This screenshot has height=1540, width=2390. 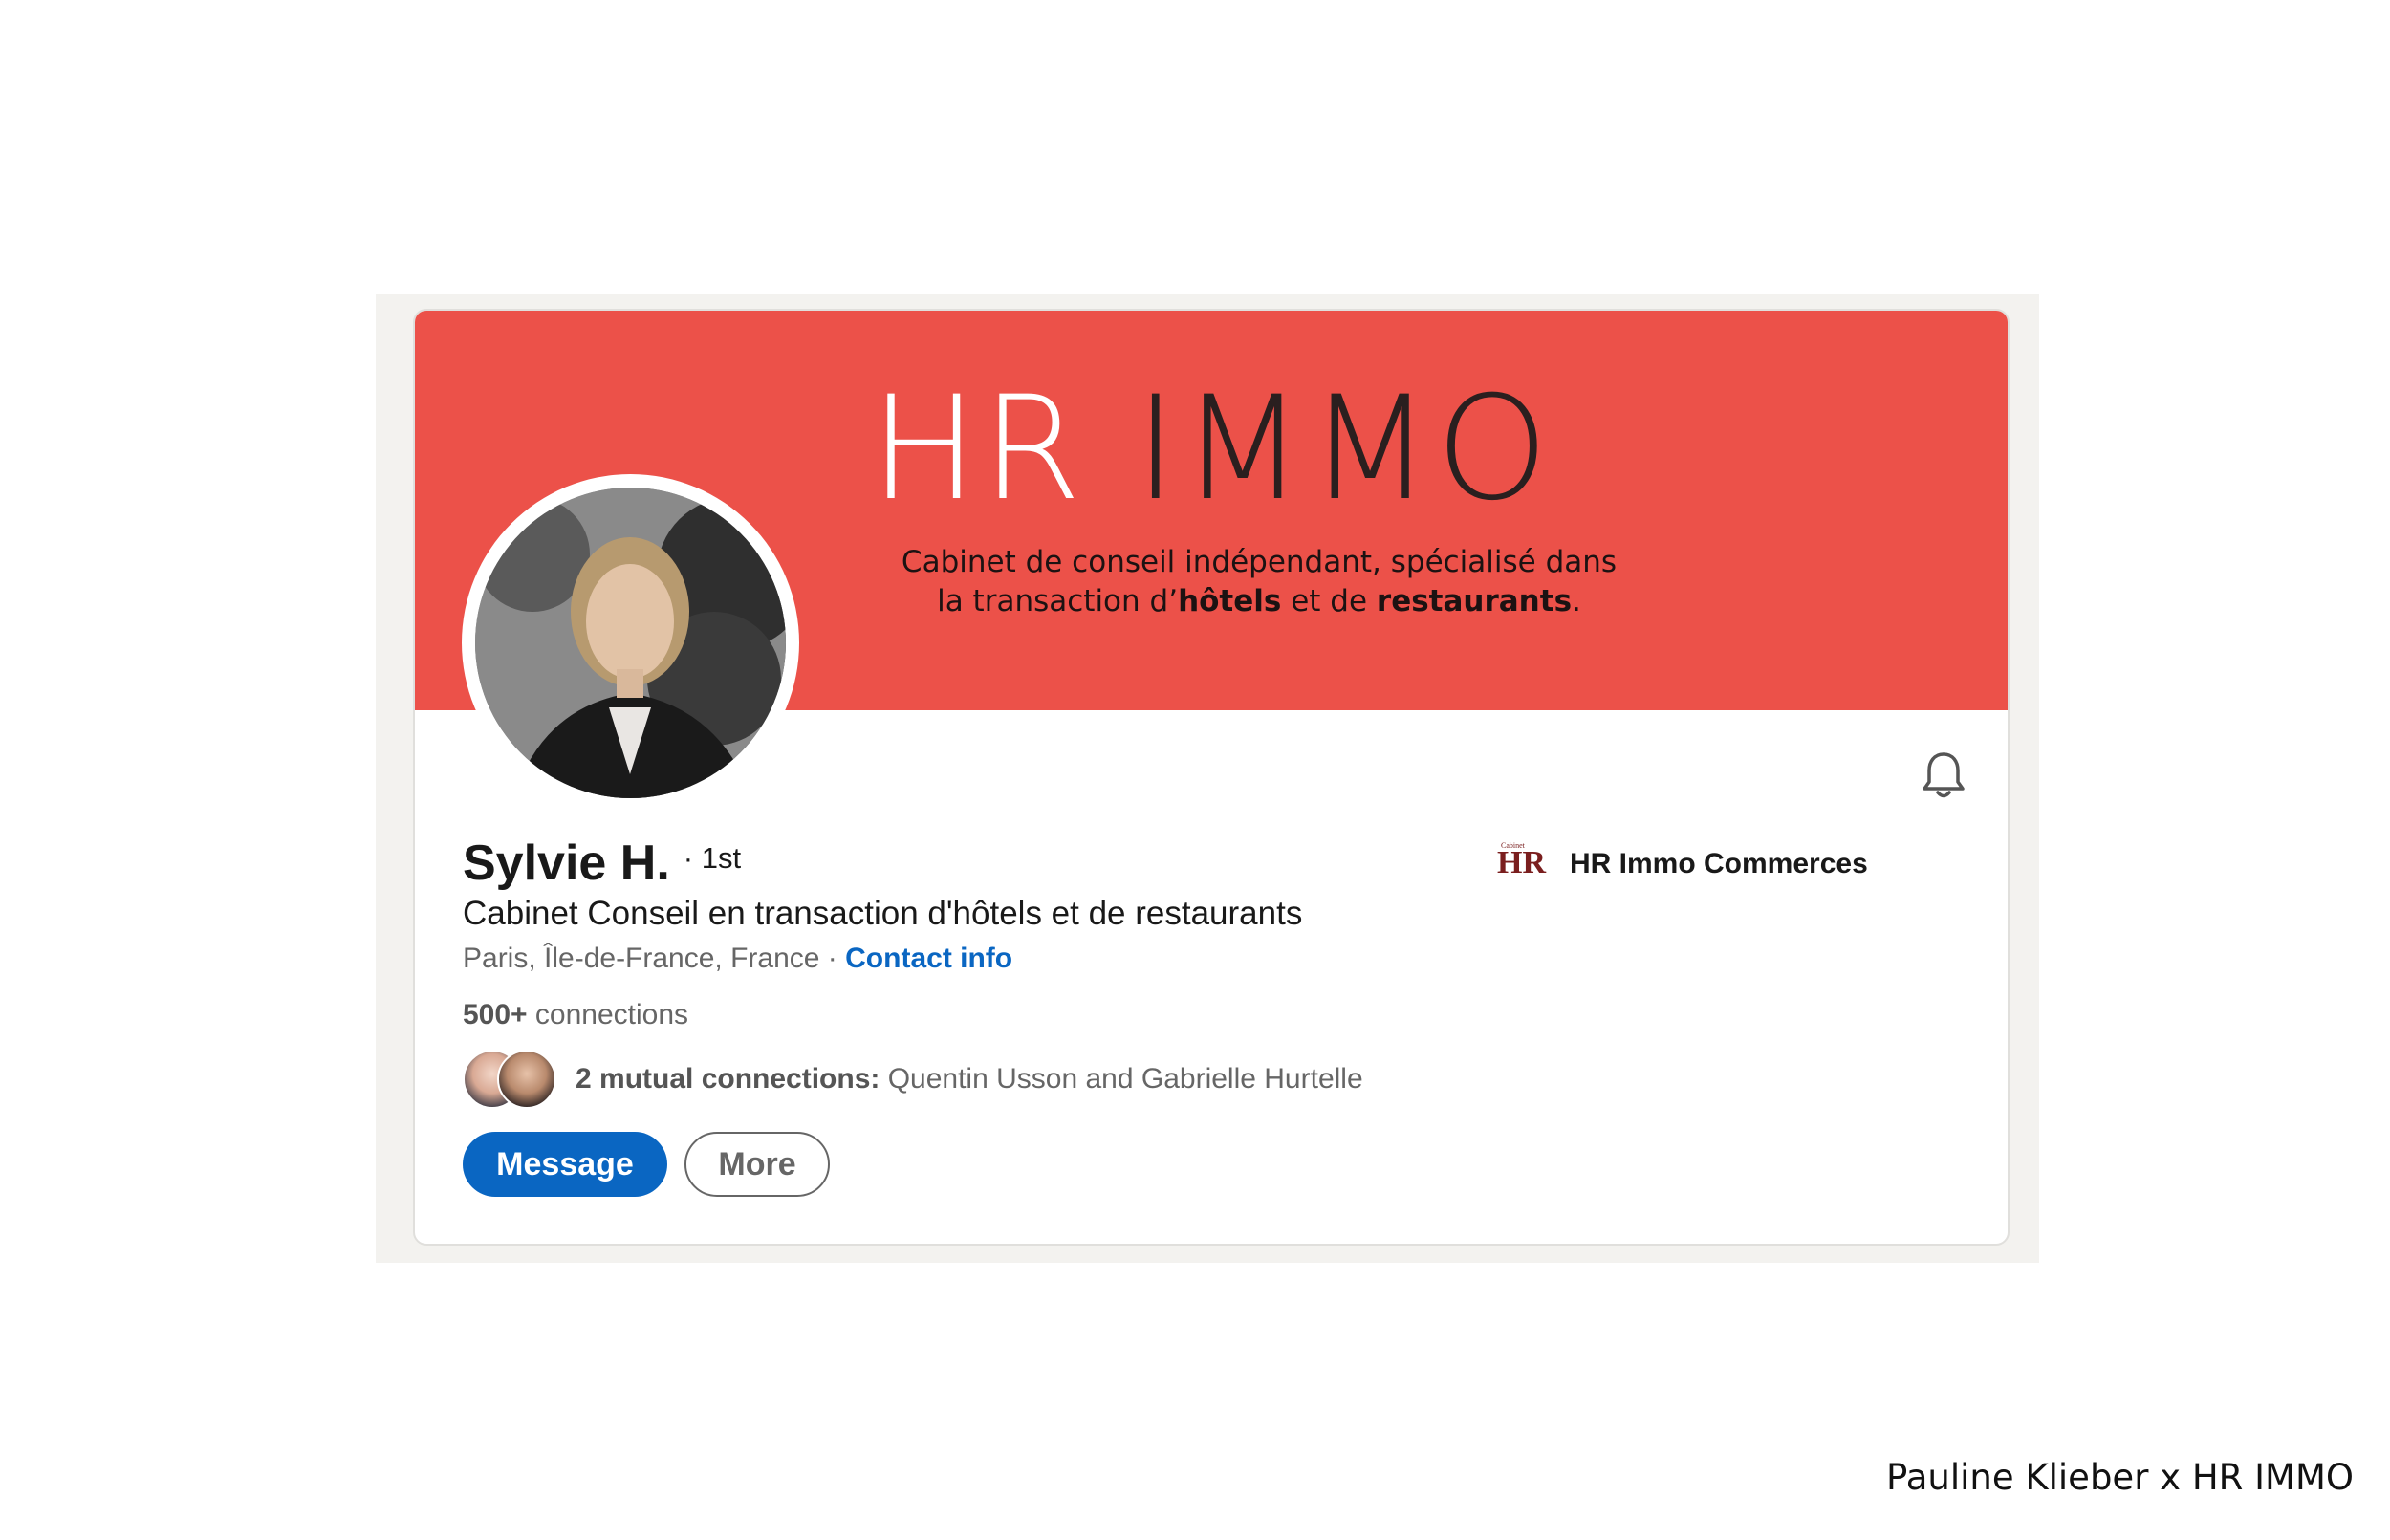 I want to click on mutual-count: 2 mutual connections:, so click(x=728, y=1079).